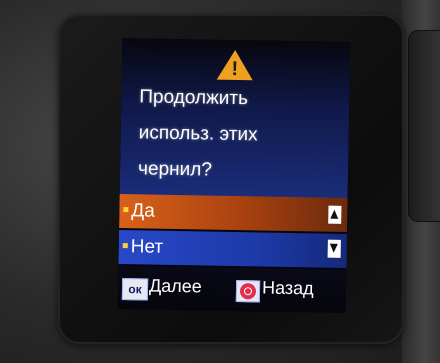 The image size is (440, 363). What do you see at coordinates (334, 248) in the screenshot?
I see `scroll-down-icon` at bounding box center [334, 248].